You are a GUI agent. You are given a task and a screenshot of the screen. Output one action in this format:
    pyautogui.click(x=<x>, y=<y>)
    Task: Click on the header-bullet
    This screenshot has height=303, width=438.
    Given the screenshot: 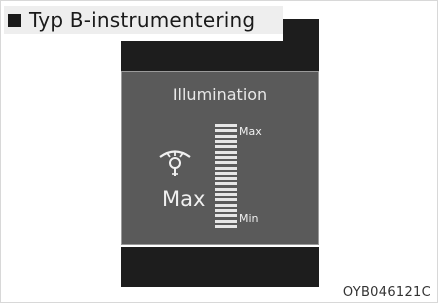 What is the action you would take?
    pyautogui.click(x=14, y=20)
    